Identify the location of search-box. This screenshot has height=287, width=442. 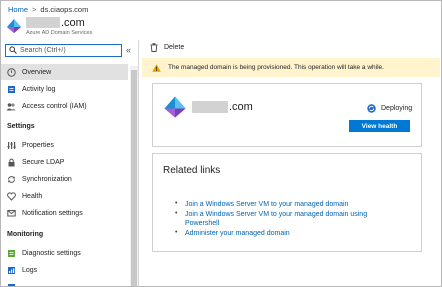
(63, 50).